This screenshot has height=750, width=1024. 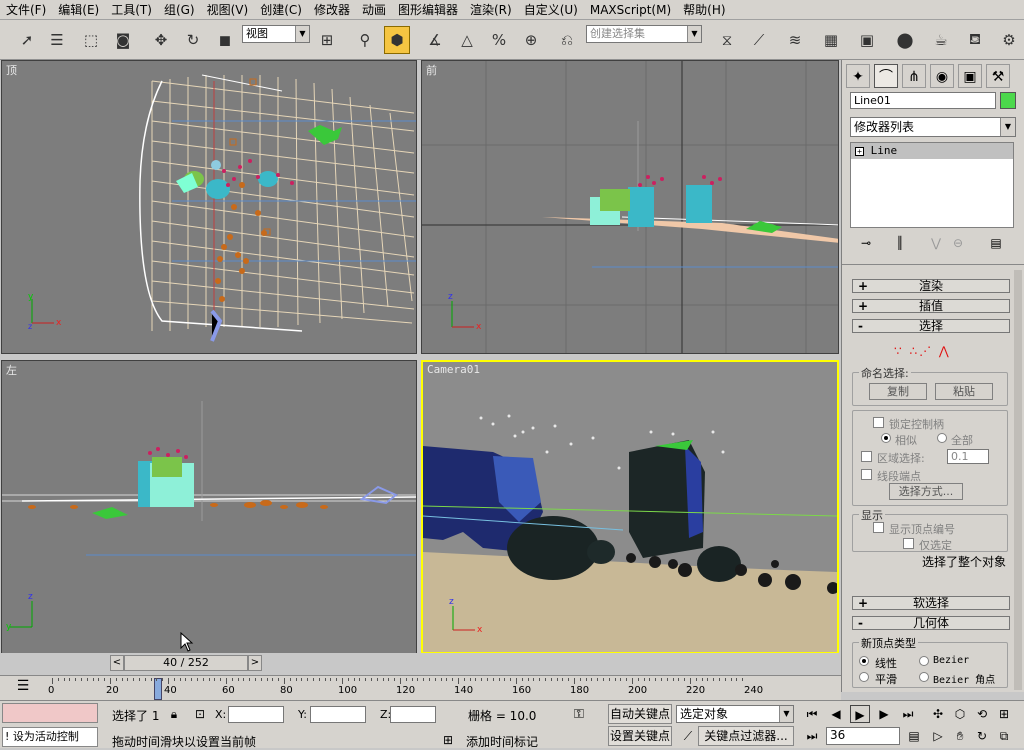 I want to click on menu-item: 文件(F), so click(x=26, y=9).